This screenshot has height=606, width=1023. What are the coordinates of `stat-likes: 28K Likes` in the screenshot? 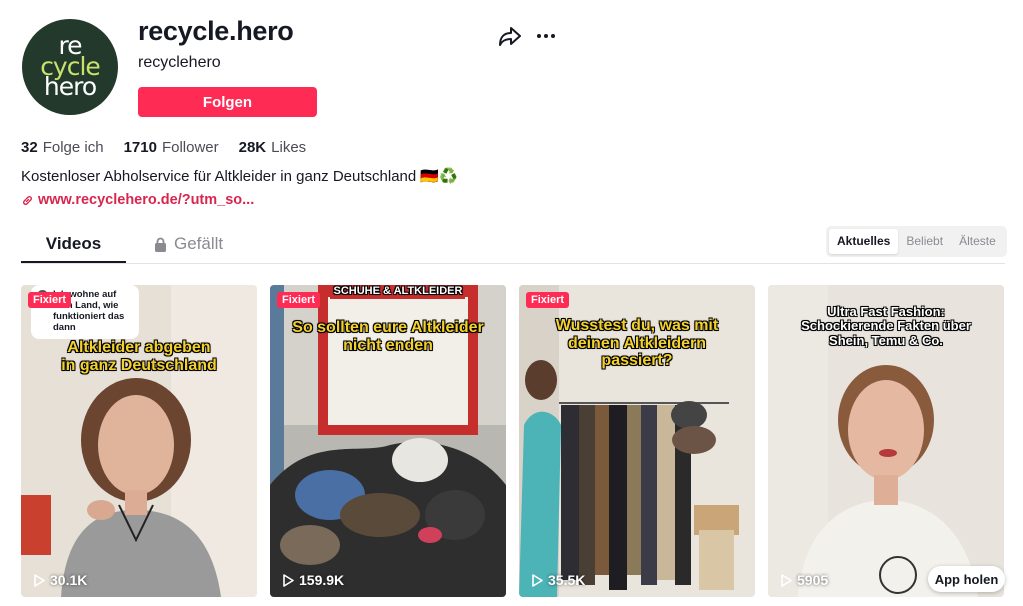 It's located at (273, 147).